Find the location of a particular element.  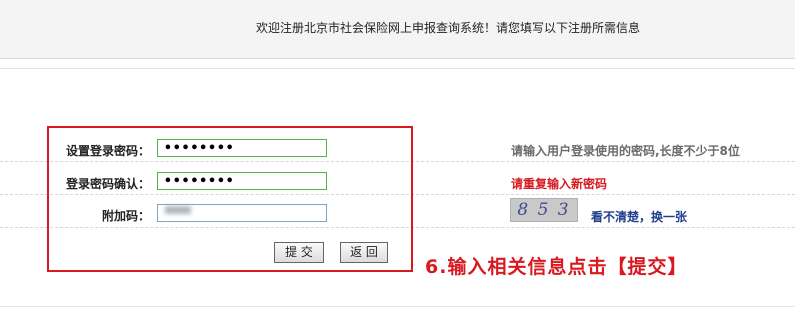

refresh-captcha-link: 看不清楚，换一张 is located at coordinates (639, 216).